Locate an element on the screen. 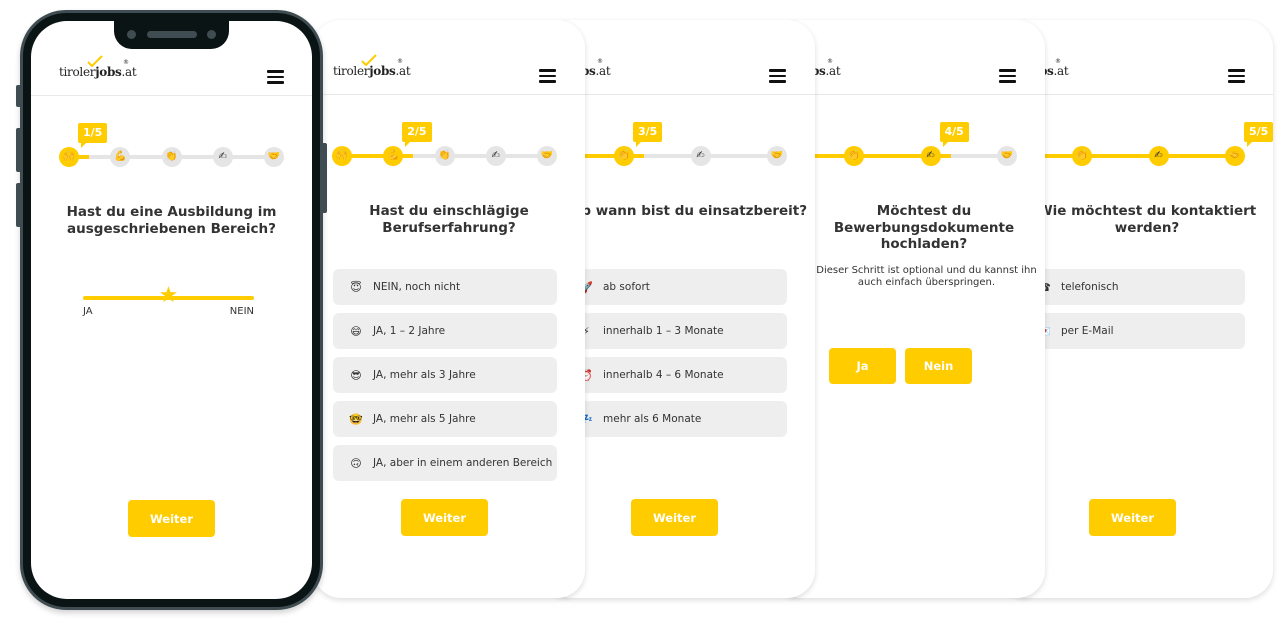 The height and width of the screenshot is (630, 1280). answer-option: 😇 NEIN, noch nicht is located at coordinates (445, 287).